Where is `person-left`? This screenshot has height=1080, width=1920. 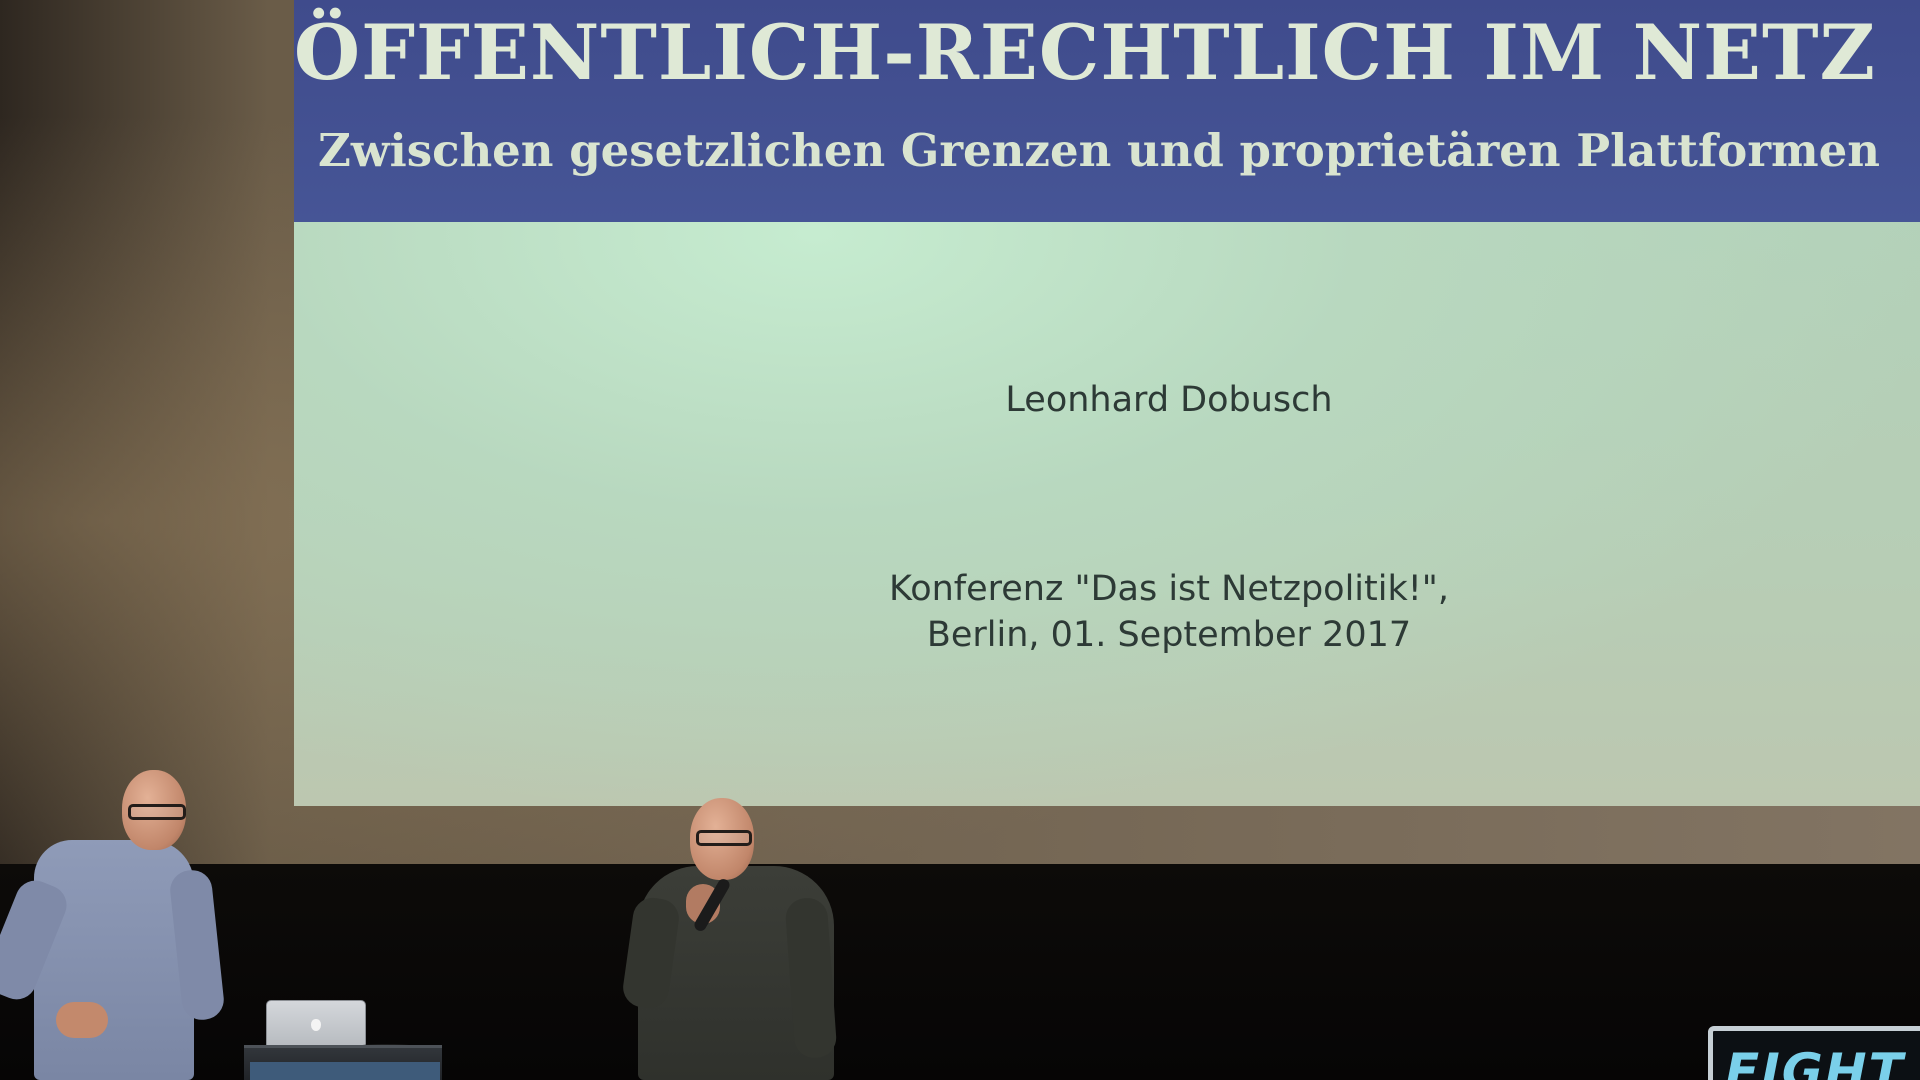
person-left is located at coordinates (120, 925).